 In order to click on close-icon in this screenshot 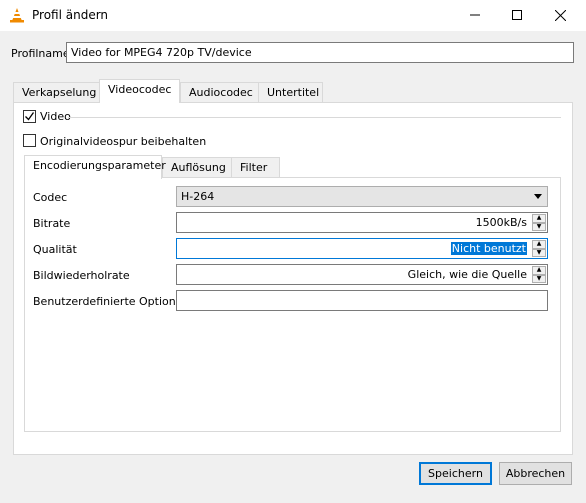, I will do `click(560, 15)`.